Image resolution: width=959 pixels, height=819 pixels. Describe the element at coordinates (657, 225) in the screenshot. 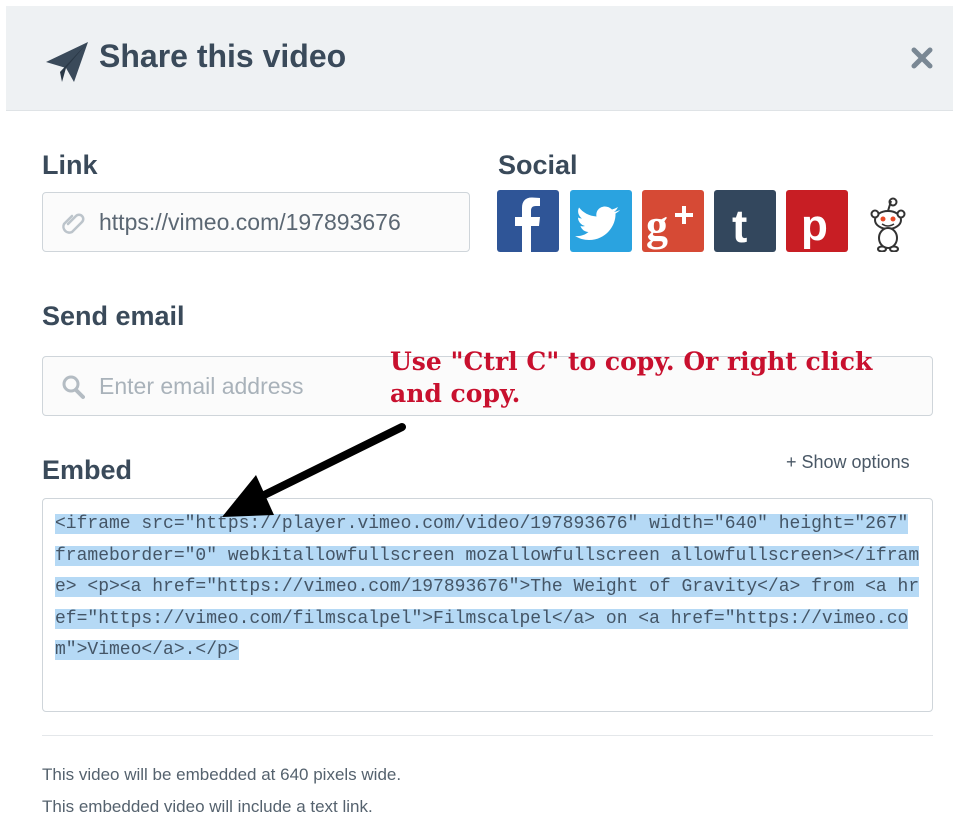

I see `svg-text: g` at that location.